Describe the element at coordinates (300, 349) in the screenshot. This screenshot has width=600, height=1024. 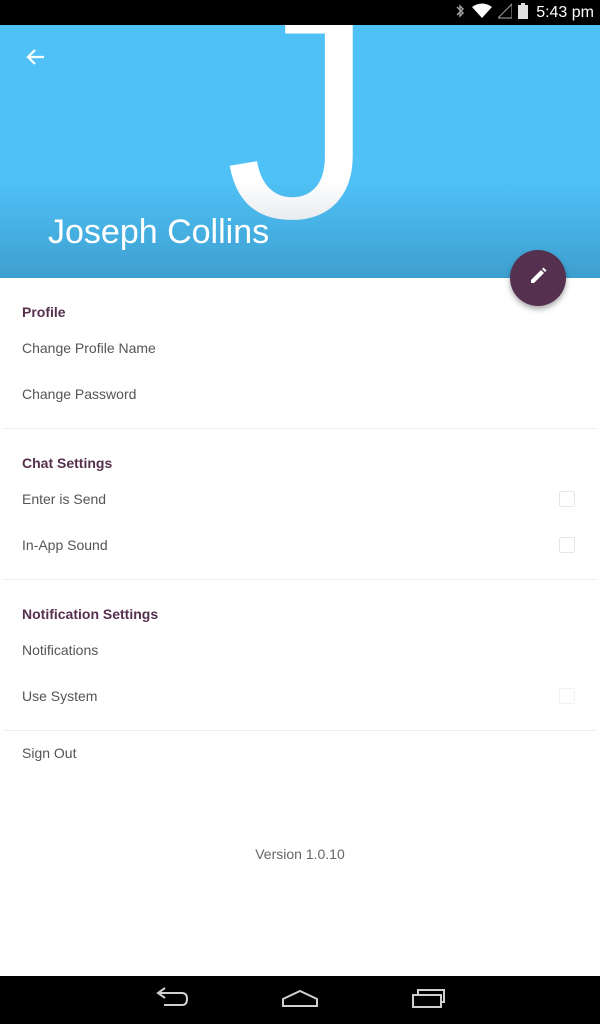
I see `change-profile-name-item: Change Profile Name` at that location.